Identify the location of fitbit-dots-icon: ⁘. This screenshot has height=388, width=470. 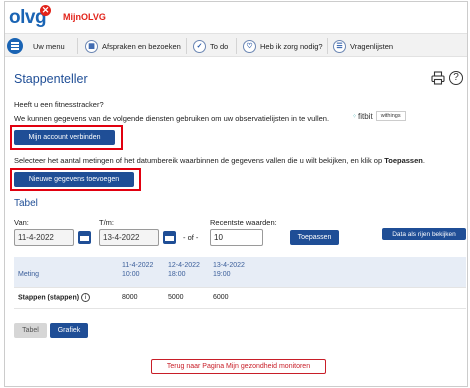
(355, 116).